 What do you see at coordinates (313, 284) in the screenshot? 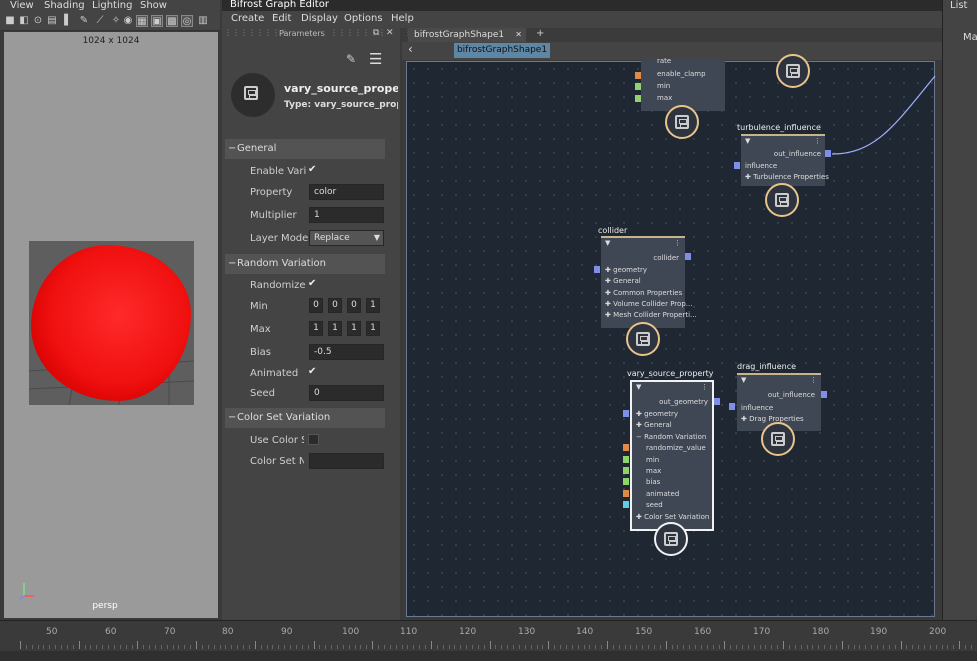
I see `randomize-checkbox: ✔` at bounding box center [313, 284].